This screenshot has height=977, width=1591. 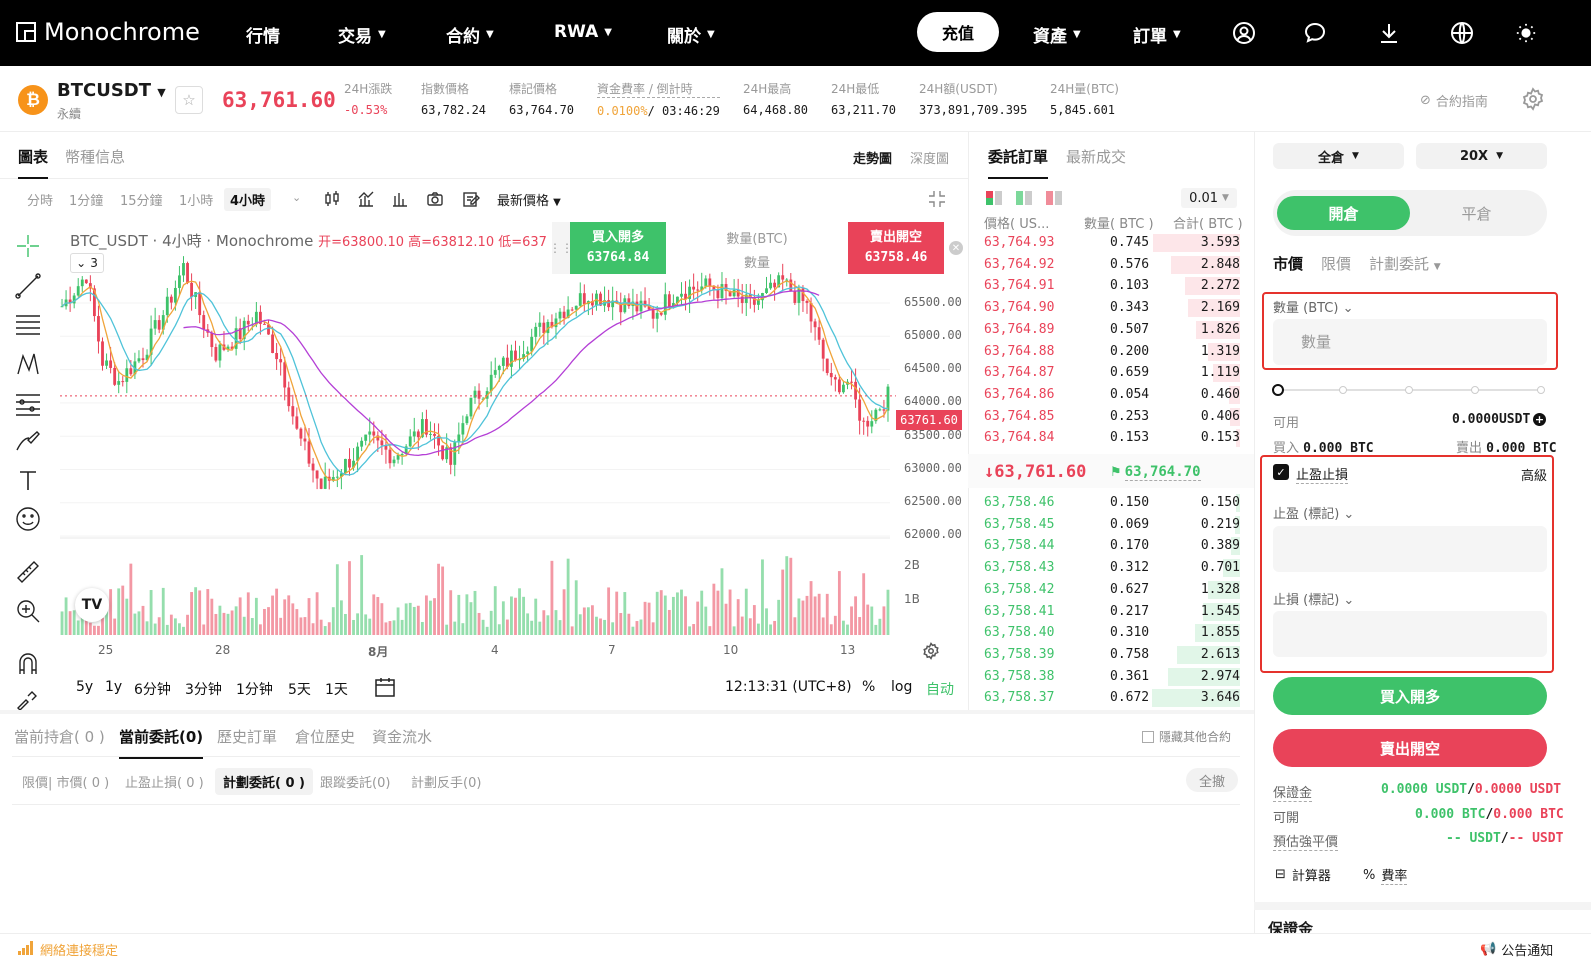 What do you see at coordinates (254, 689) in the screenshot?
I see `range-1min: 1分钟` at bounding box center [254, 689].